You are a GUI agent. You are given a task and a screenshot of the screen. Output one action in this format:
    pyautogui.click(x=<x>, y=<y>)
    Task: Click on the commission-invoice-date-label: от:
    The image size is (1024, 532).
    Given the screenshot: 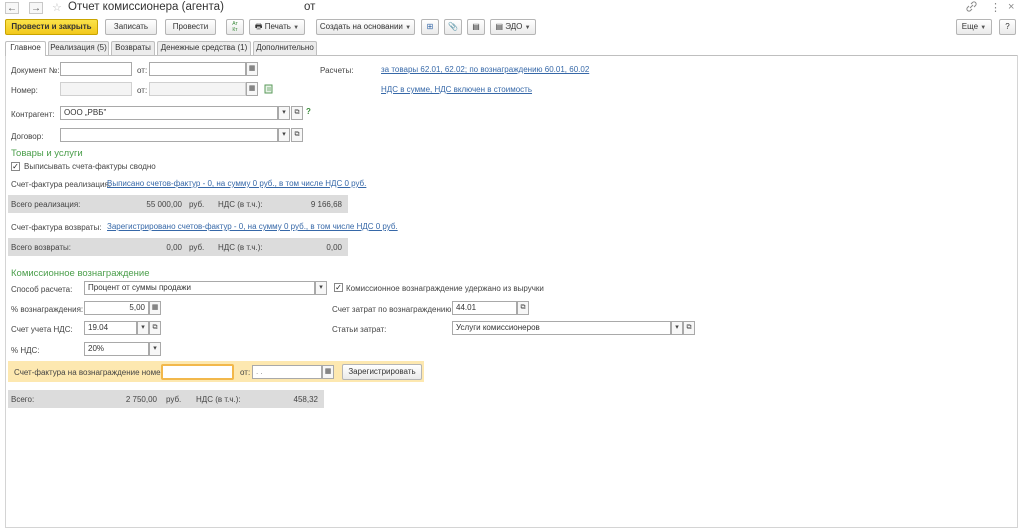 What is the action you would take?
    pyautogui.click(x=245, y=372)
    